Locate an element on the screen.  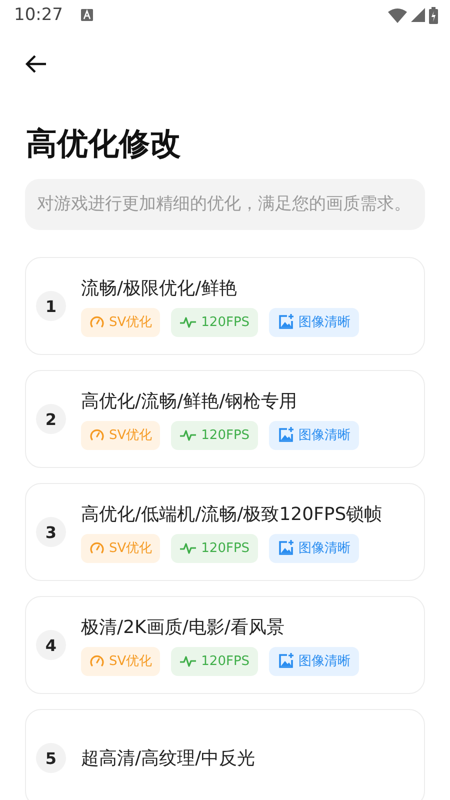
preset-card: 1 流畅/极限优化/鲜艳 SV优化 120FPS 图像清晰 is located at coordinates (225, 306).